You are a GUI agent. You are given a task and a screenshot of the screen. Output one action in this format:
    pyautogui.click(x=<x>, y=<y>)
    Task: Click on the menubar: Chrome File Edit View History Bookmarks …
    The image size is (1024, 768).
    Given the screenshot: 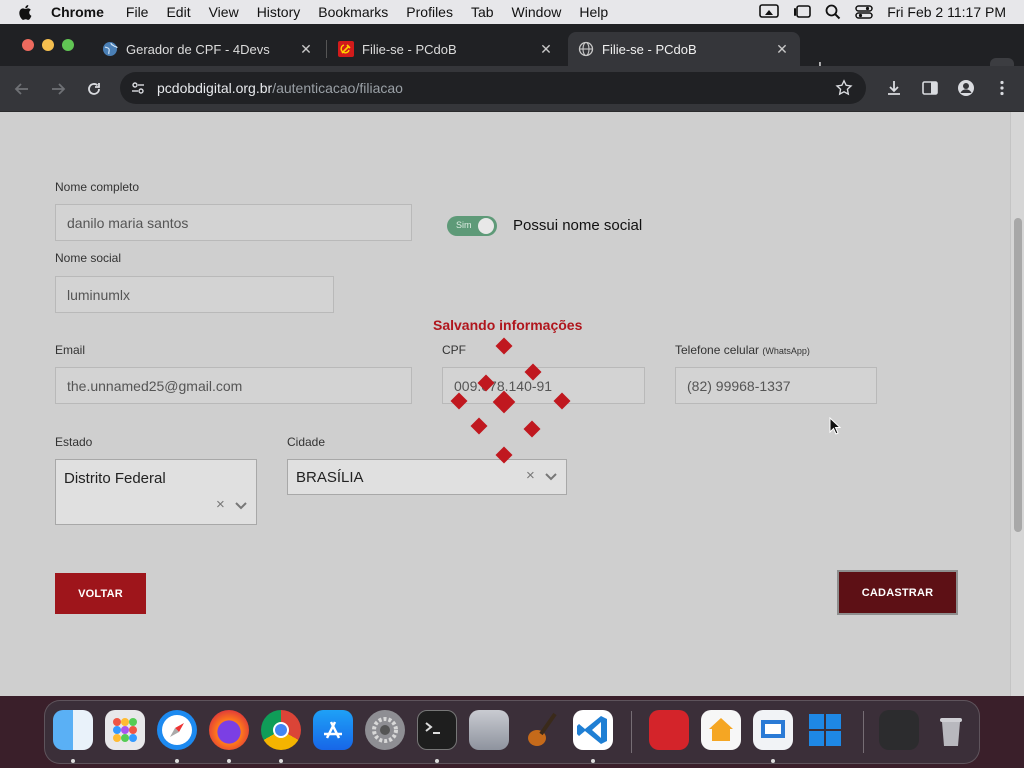 What is the action you would take?
    pyautogui.click(x=512, y=12)
    